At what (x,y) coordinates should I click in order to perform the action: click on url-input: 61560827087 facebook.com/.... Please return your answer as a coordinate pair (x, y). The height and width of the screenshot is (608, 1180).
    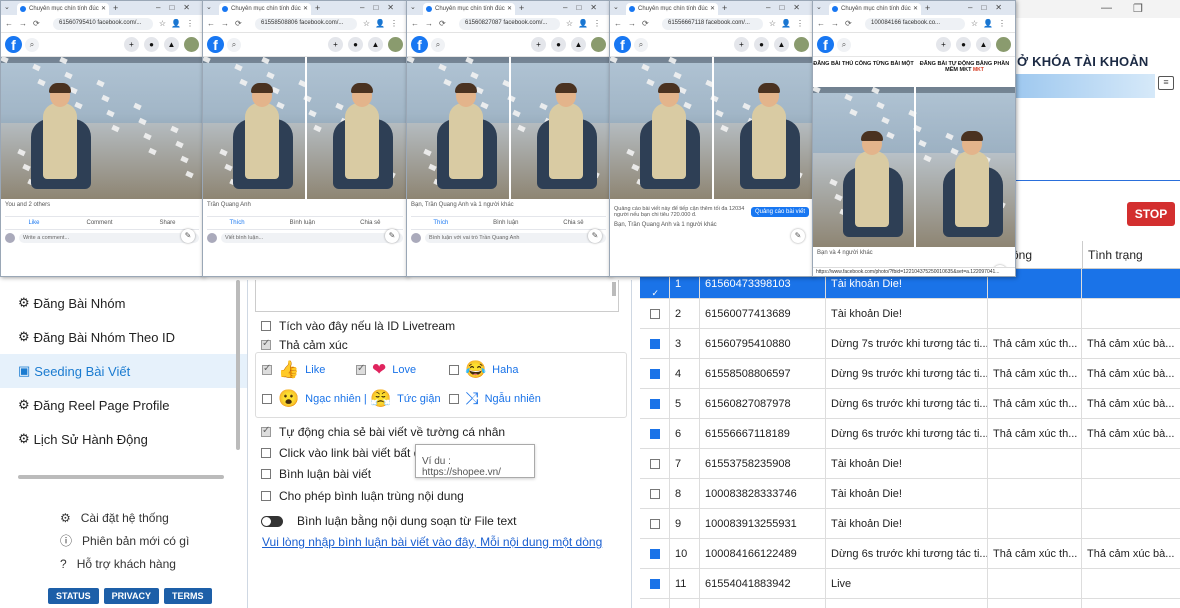
    Looking at the image, I should click on (509, 24).